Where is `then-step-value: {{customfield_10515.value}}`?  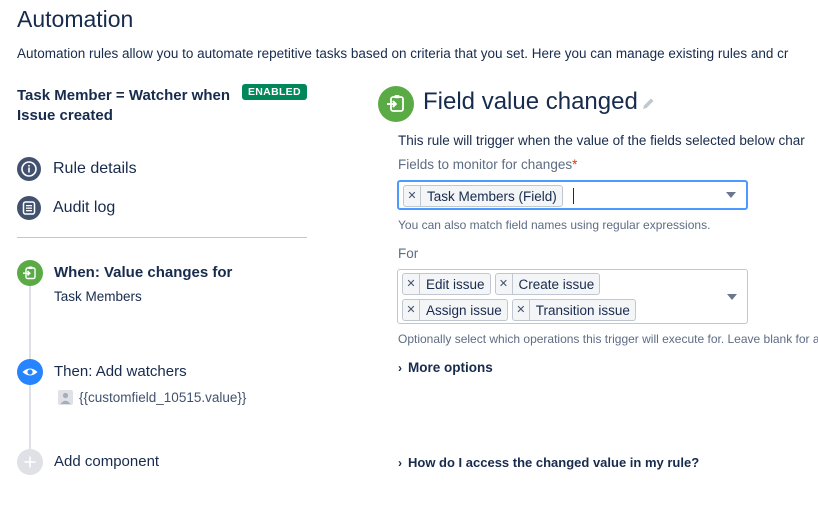
then-step-value: {{customfield_10515.value}} is located at coordinates (152, 397).